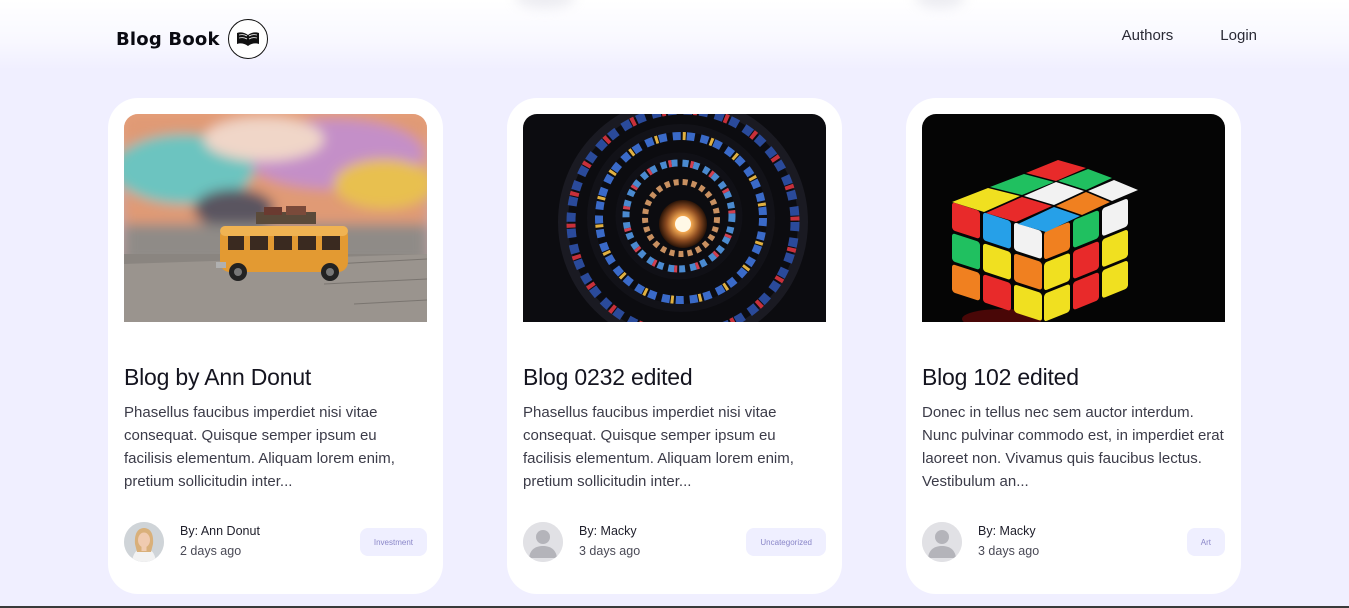 This screenshot has height=608, width=1349. I want to click on category-tag: Uncategorized, so click(786, 542).